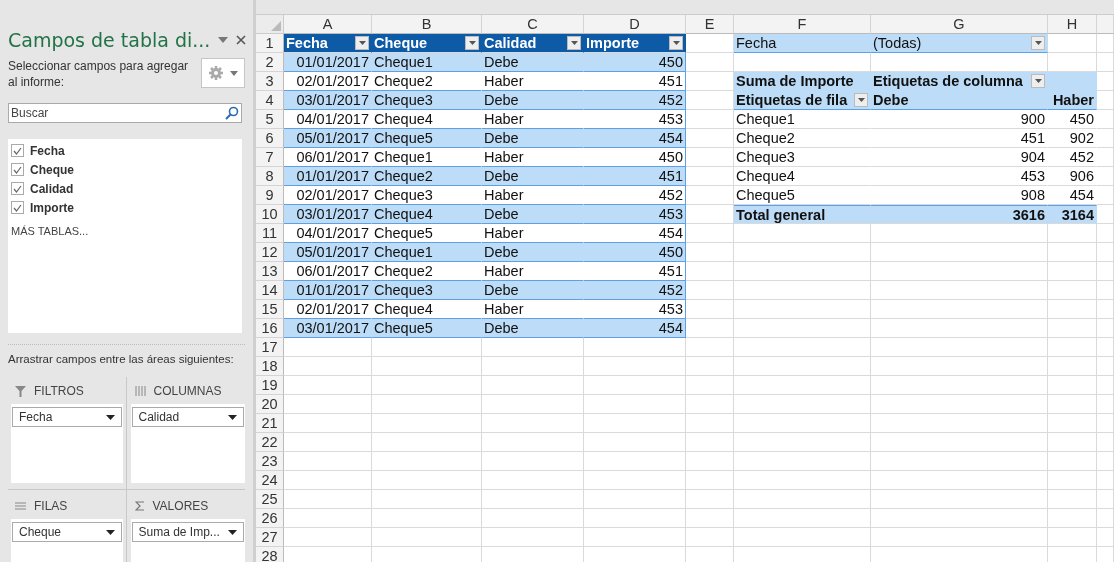 The image size is (1114, 562). I want to click on settings-button, so click(223, 73).